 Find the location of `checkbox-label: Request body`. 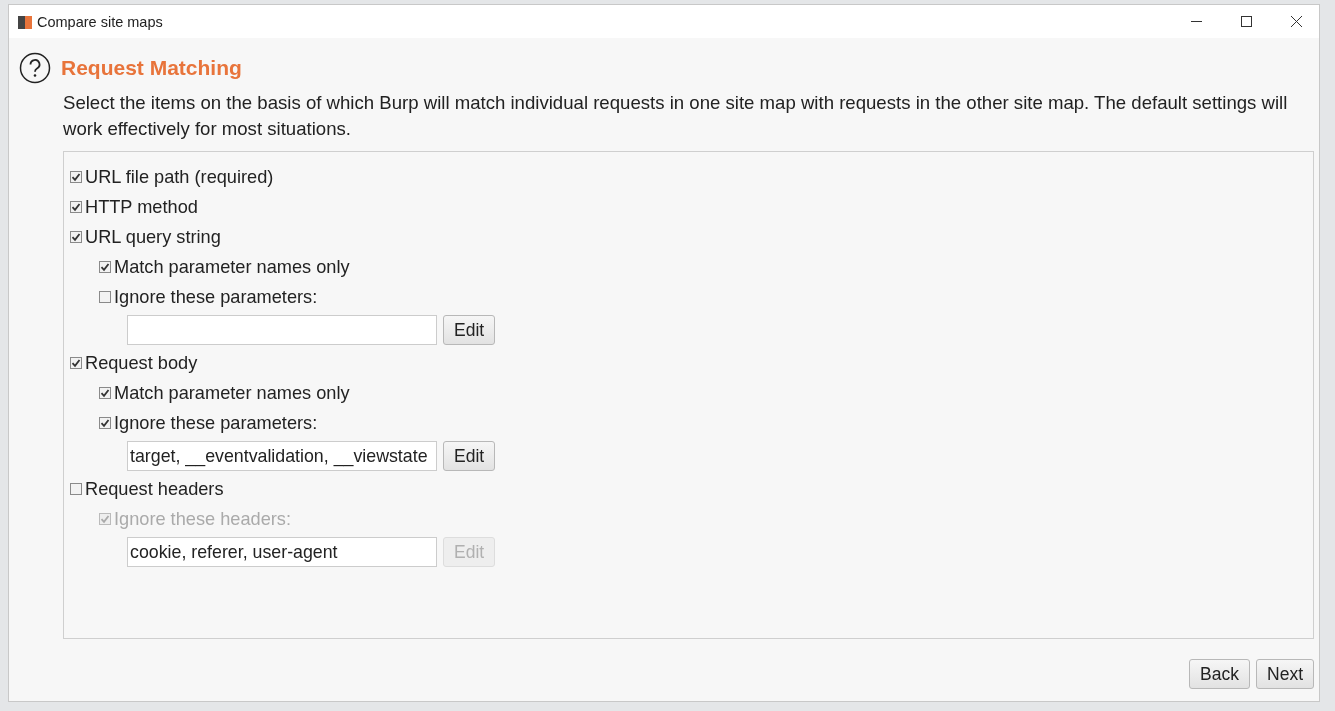

checkbox-label: Request body is located at coordinates (141, 363).